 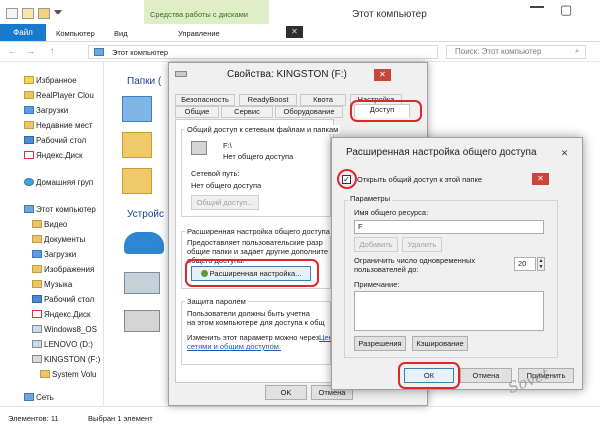 I want to click on limit-users-value: 20, so click(x=525, y=264).